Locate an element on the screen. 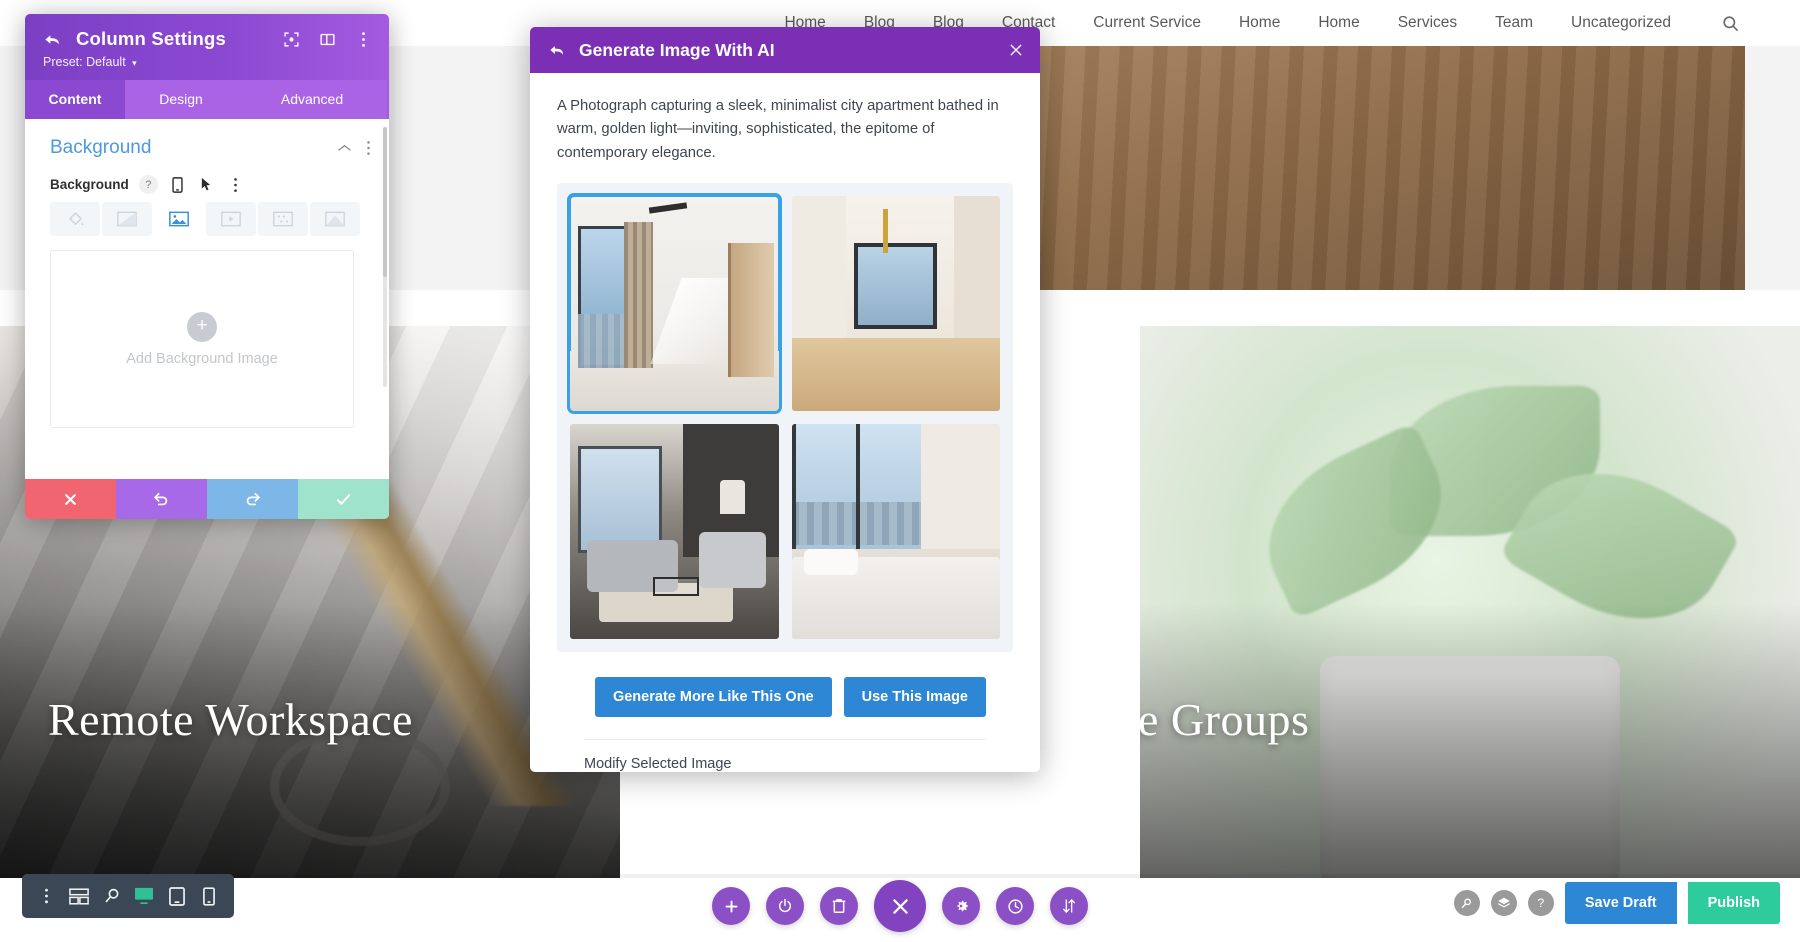 The height and width of the screenshot is (942, 1800). card-title: Large Groups is located at coordinates (1225, 719).